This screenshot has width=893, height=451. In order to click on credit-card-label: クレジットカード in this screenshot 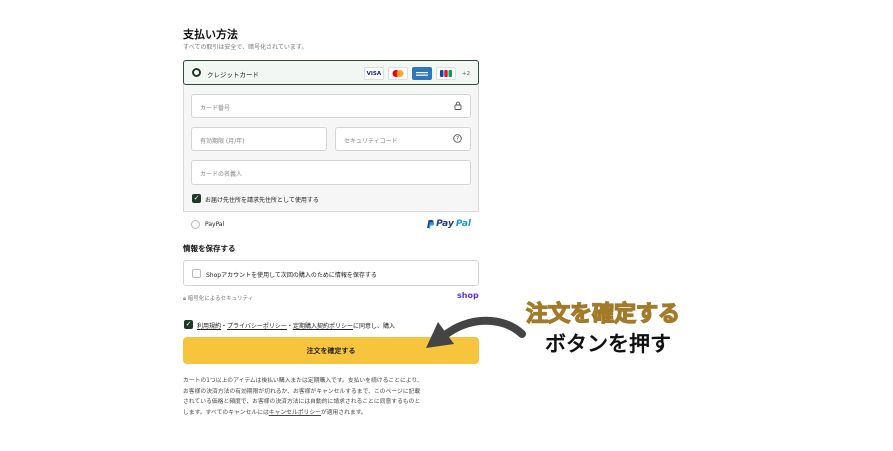, I will do `click(233, 75)`.